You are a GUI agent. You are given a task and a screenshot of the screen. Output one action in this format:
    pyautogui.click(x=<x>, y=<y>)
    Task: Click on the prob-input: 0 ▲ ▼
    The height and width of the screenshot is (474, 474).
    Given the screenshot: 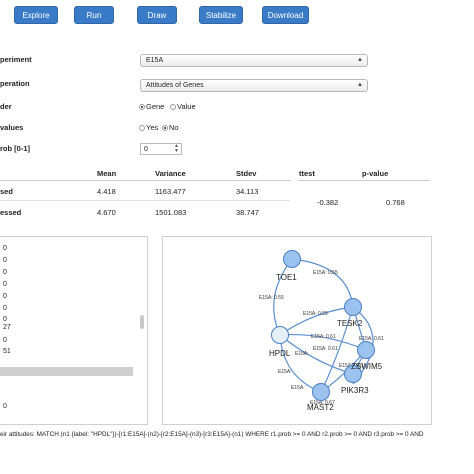 What is the action you would take?
    pyautogui.click(x=161, y=149)
    